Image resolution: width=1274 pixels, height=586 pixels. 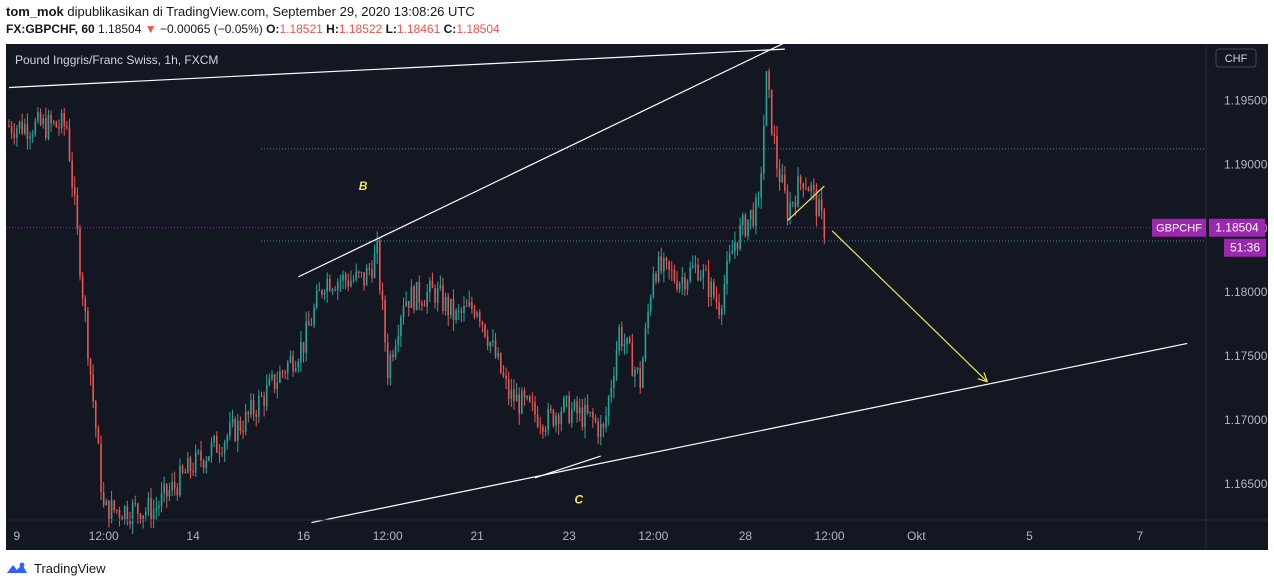 I want to click on wave-label-c: C, so click(x=578, y=499).